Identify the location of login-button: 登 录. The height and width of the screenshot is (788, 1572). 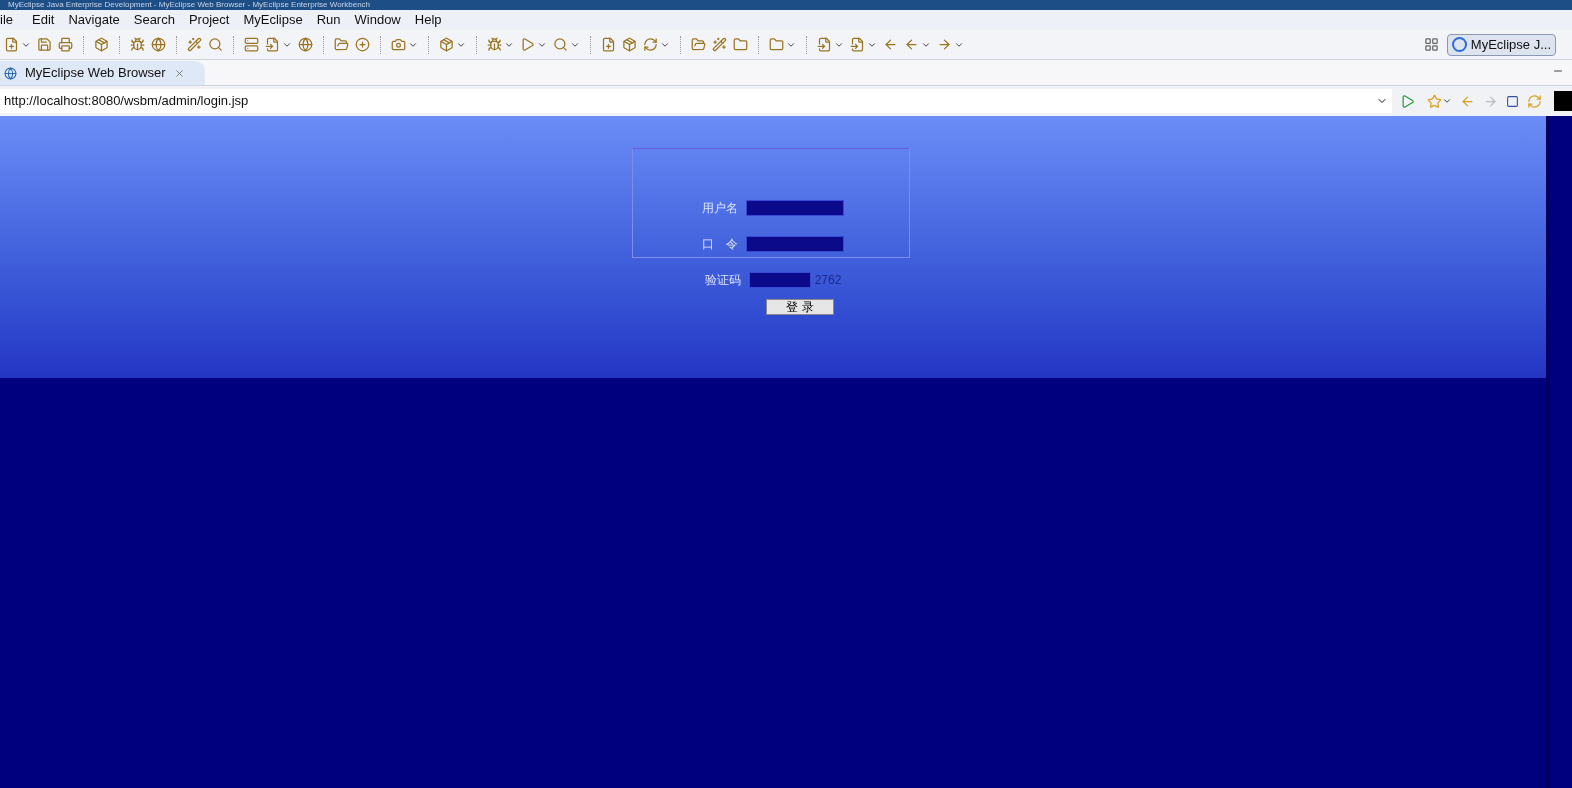
(800, 307).